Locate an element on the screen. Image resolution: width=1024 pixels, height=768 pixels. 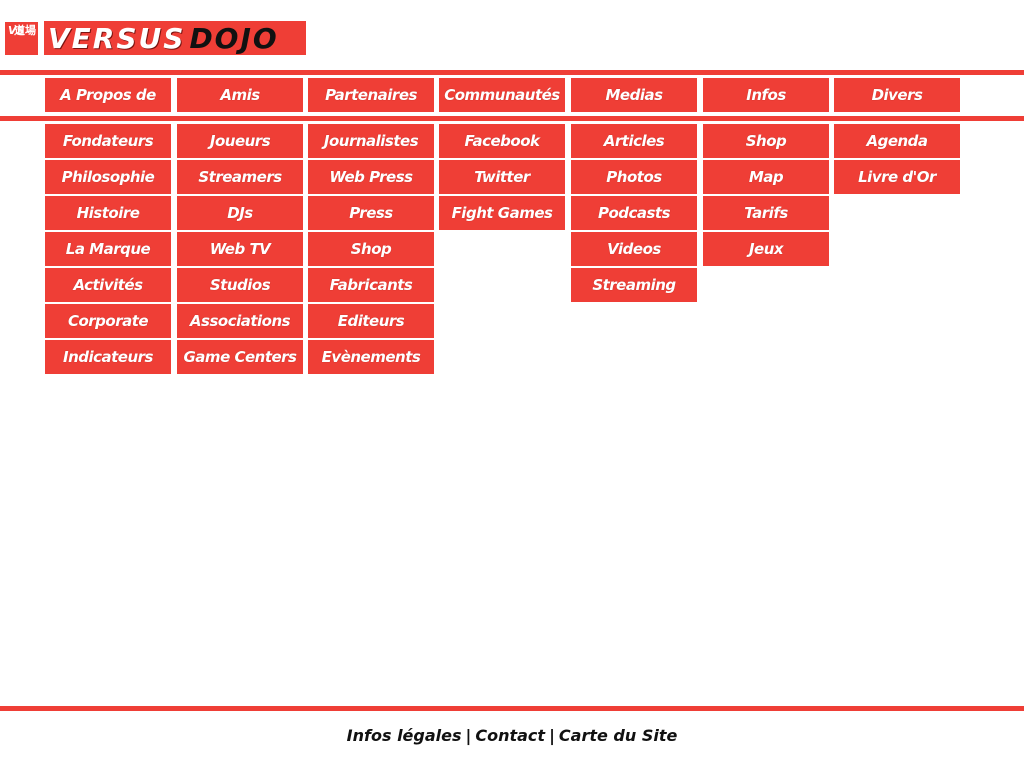
menu-item: Twitter is located at coordinates (502, 177).